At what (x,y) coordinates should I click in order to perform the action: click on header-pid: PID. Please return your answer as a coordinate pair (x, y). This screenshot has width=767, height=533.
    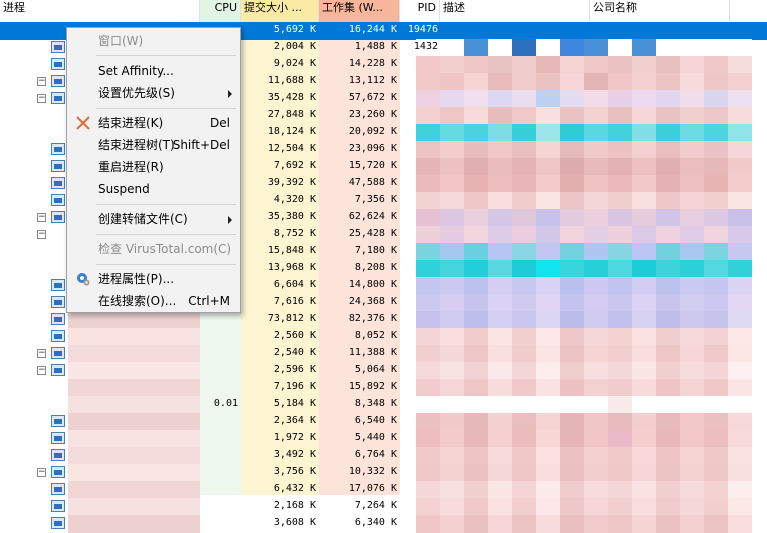
    Looking at the image, I should click on (420, 11).